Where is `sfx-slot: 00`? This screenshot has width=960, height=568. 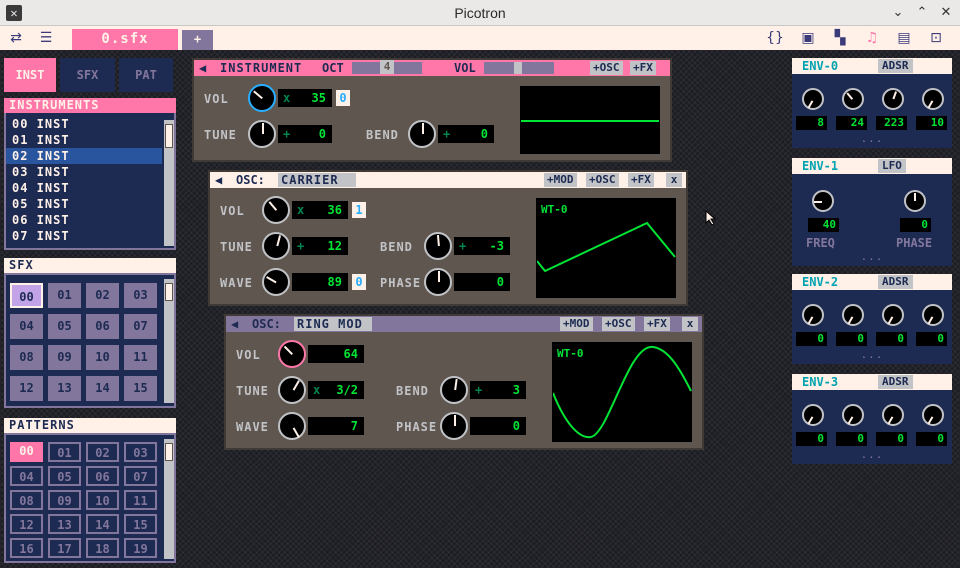 sfx-slot: 00 is located at coordinates (26, 295).